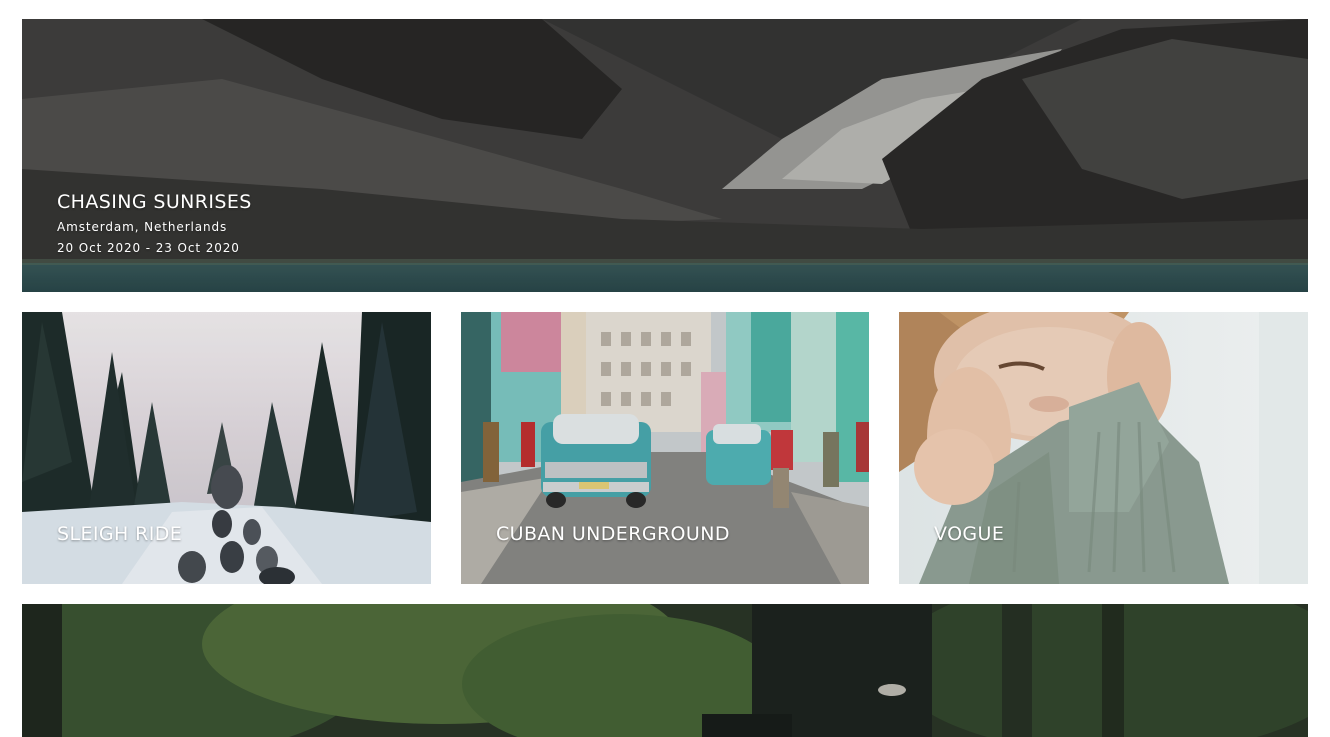 Image resolution: width=1330 pixels, height=737 pixels. I want to click on card-title: VOGUE, so click(969, 534).